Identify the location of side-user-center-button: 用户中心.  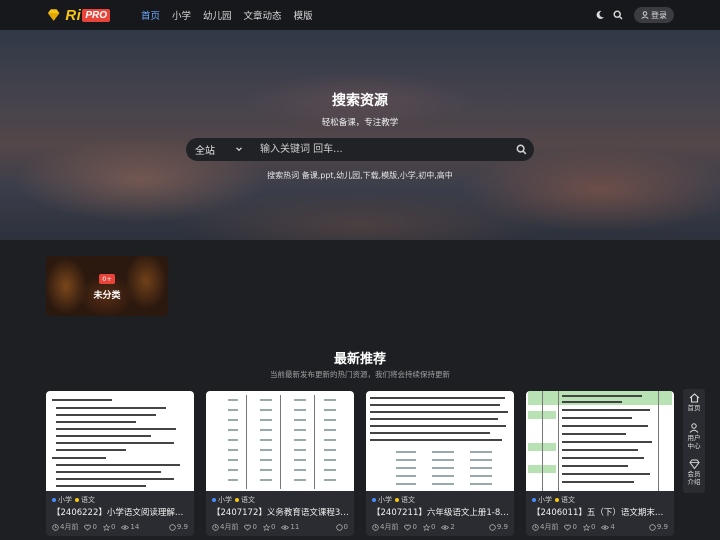
(694, 436).